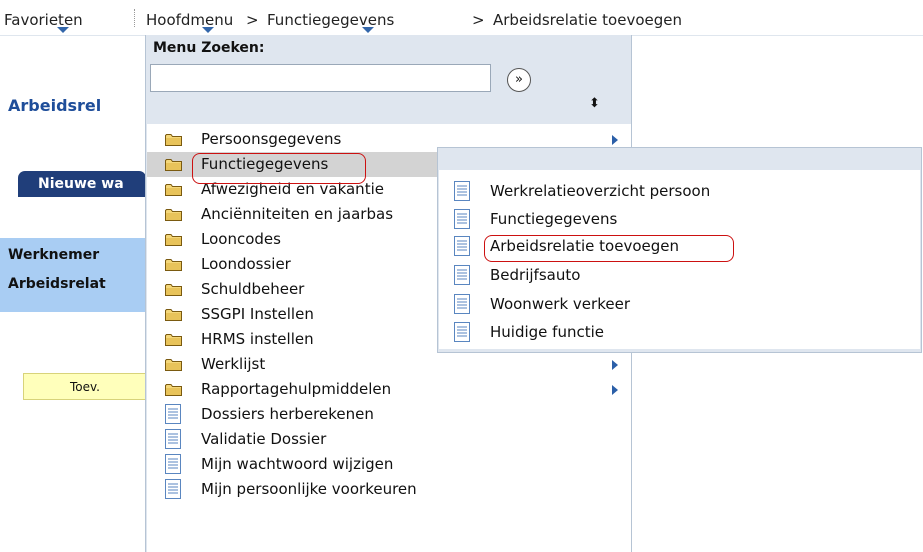 The width and height of the screenshot is (923, 552). I want to click on add-button: Toev., so click(84, 386).